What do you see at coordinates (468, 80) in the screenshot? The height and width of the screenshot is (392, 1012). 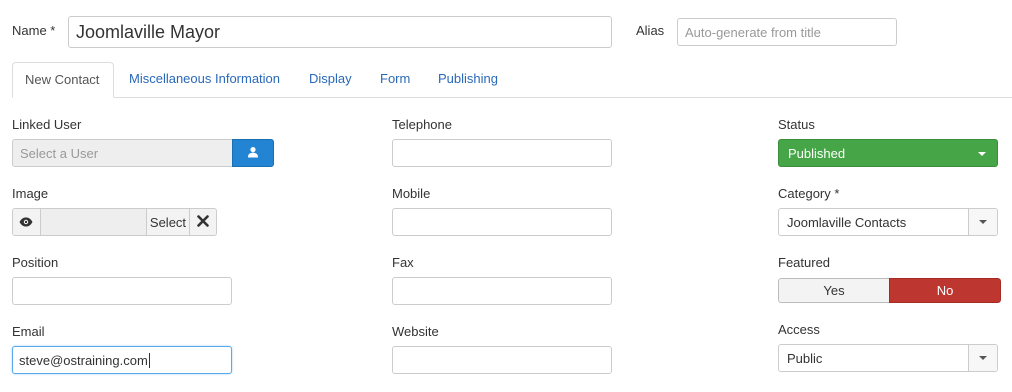 I see `tab-publishing: Publishing` at bounding box center [468, 80].